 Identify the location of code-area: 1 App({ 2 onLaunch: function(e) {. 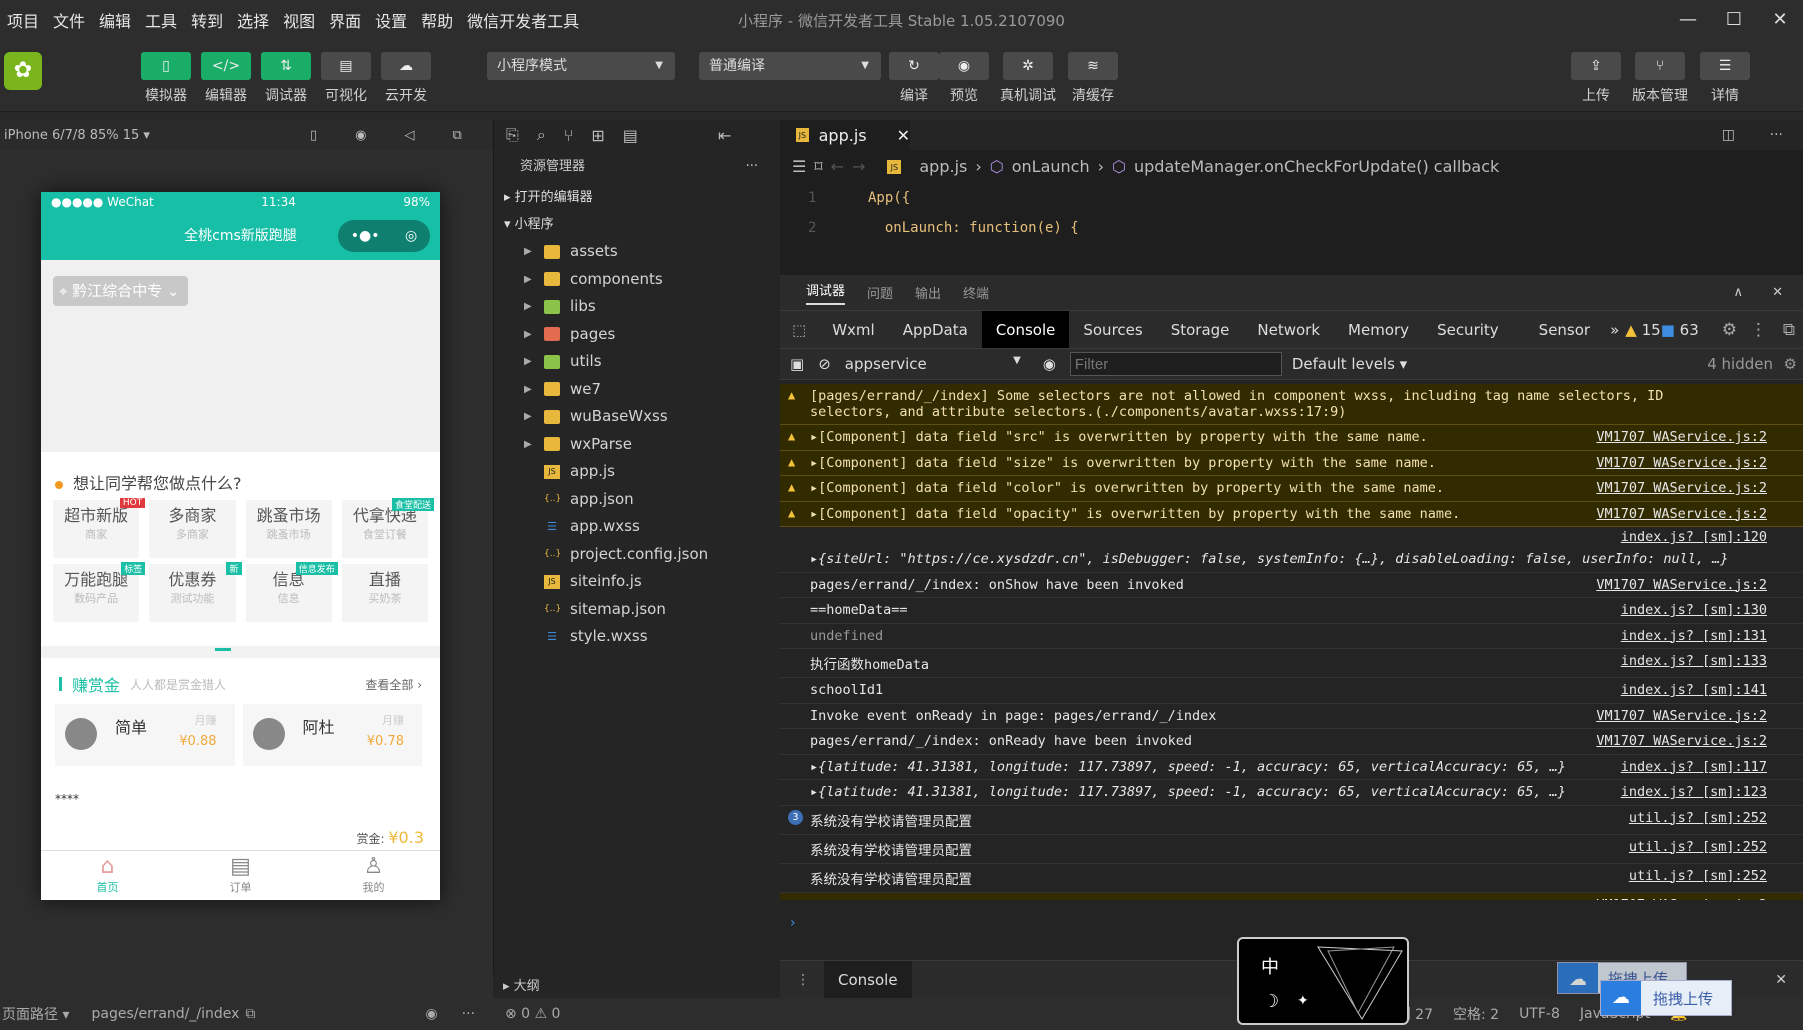
(1291, 213).